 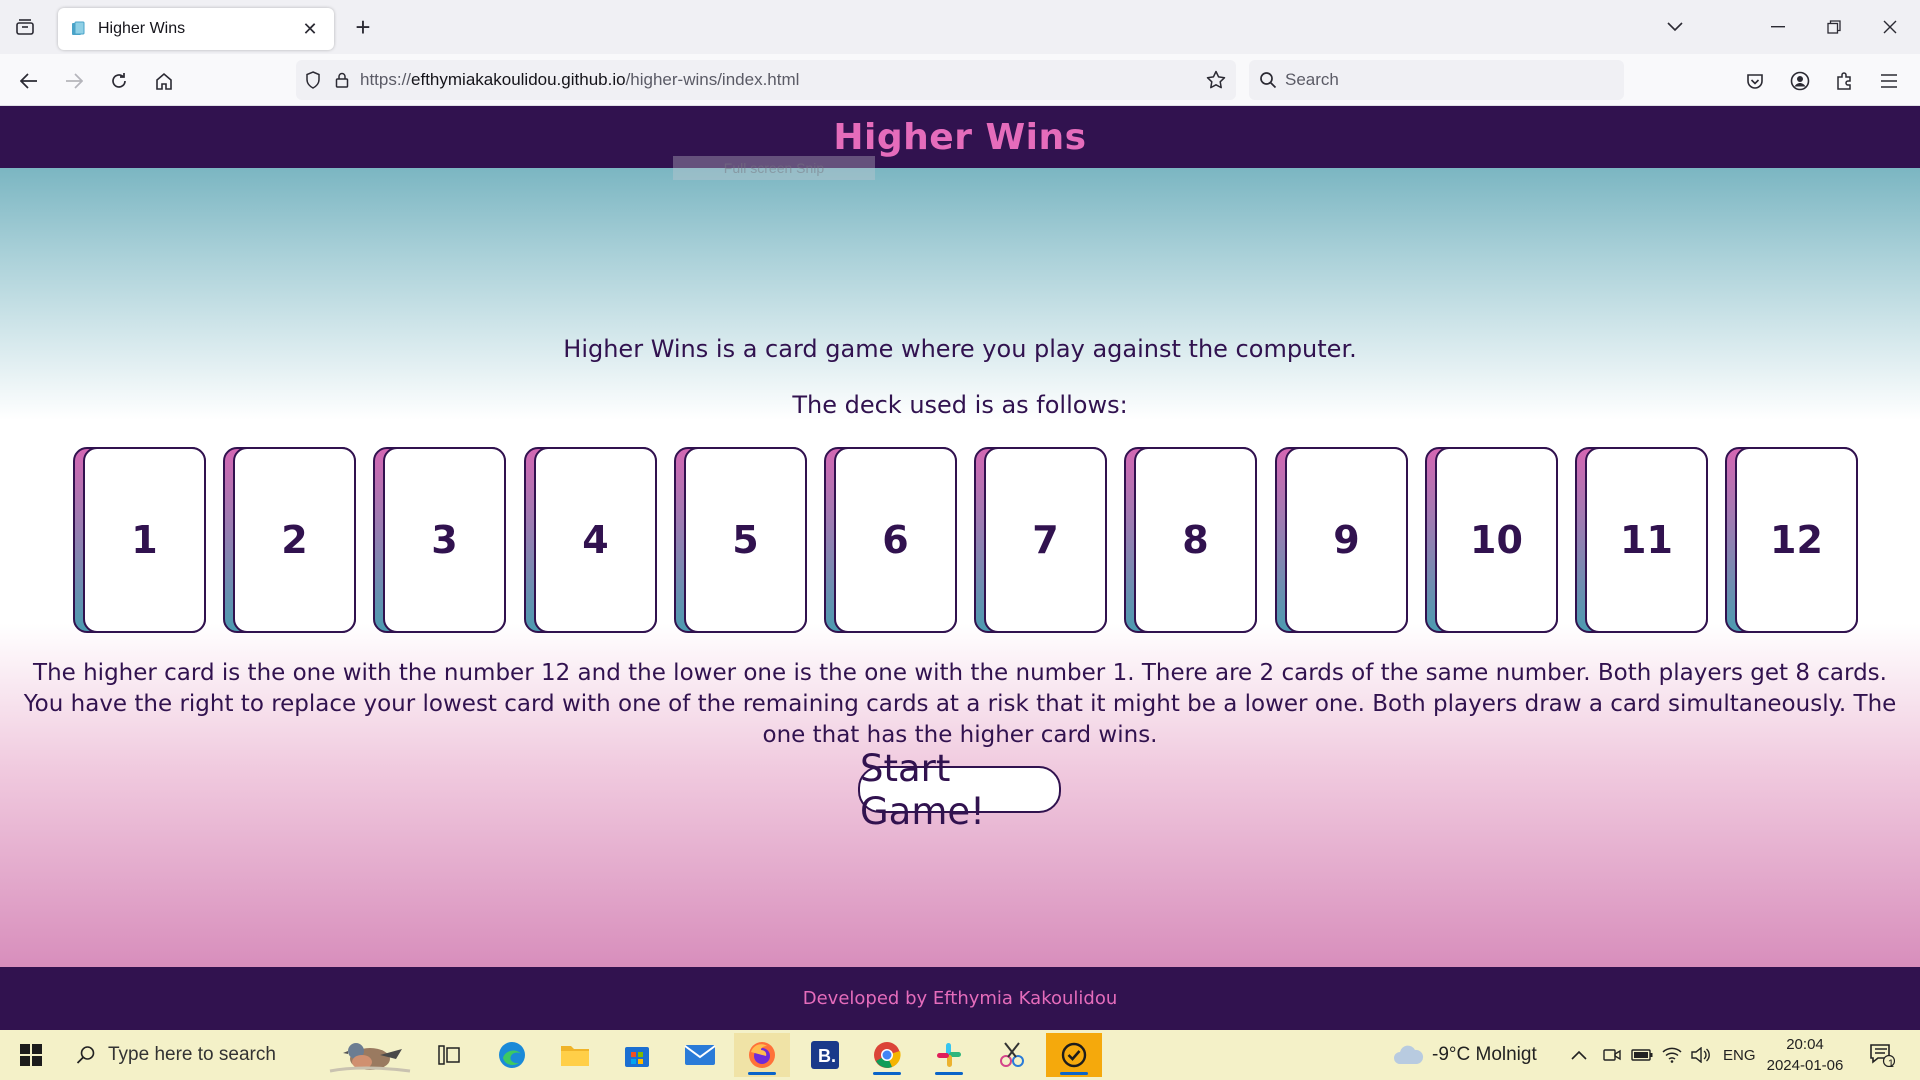 I want to click on volume-icon, so click(x=1700, y=1055).